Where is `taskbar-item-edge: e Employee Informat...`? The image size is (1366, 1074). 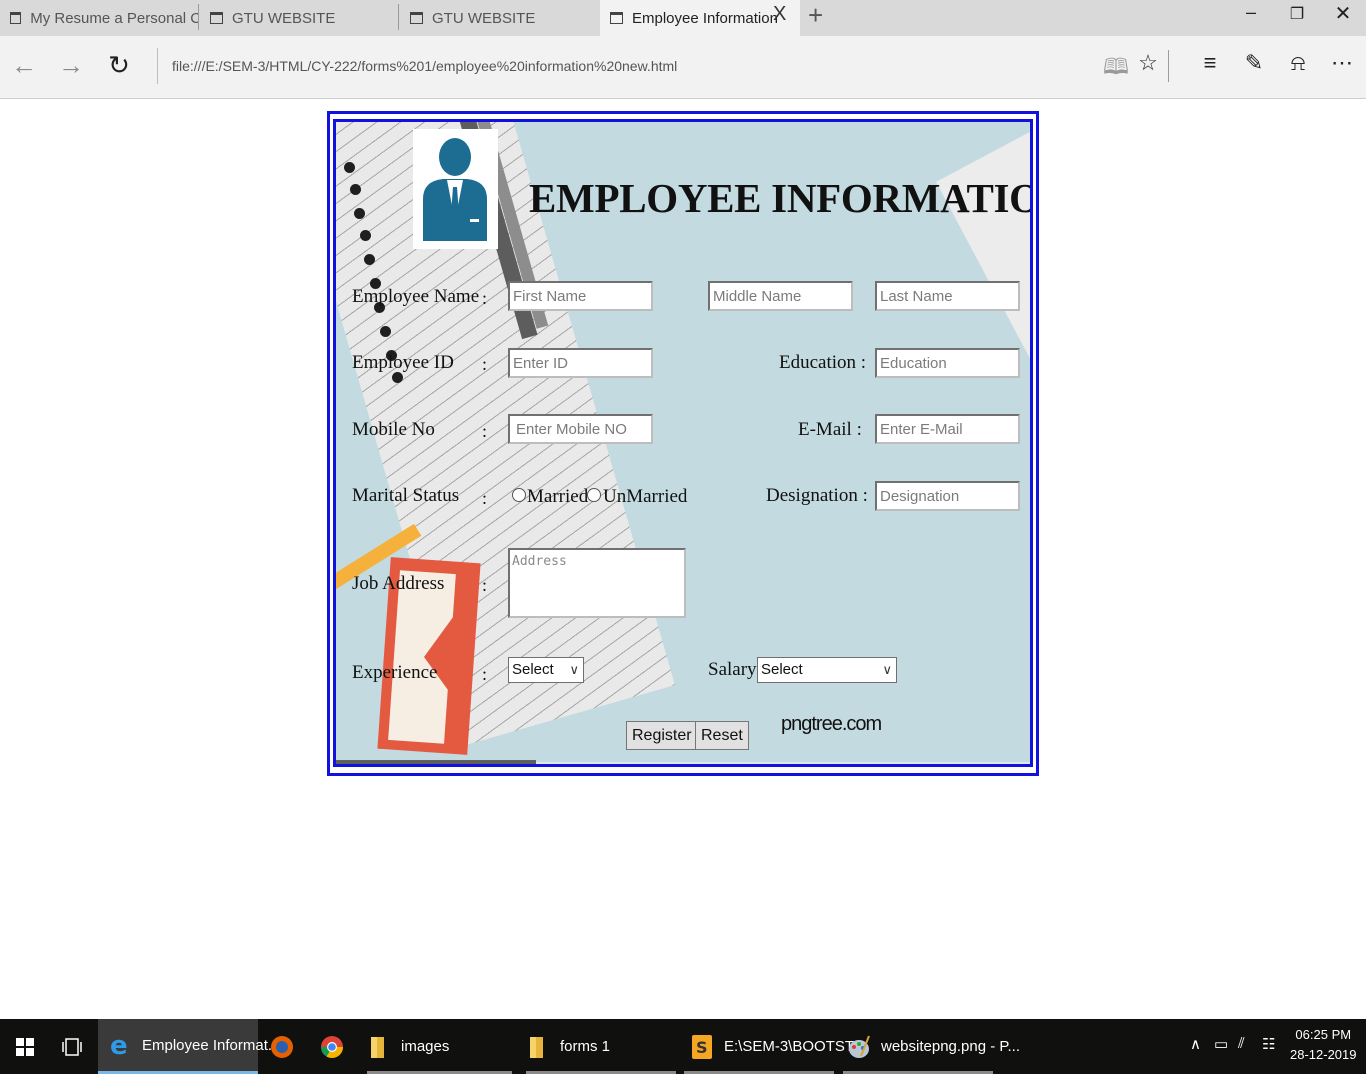
taskbar-item-edge: e Employee Informat... is located at coordinates (189, 1046).